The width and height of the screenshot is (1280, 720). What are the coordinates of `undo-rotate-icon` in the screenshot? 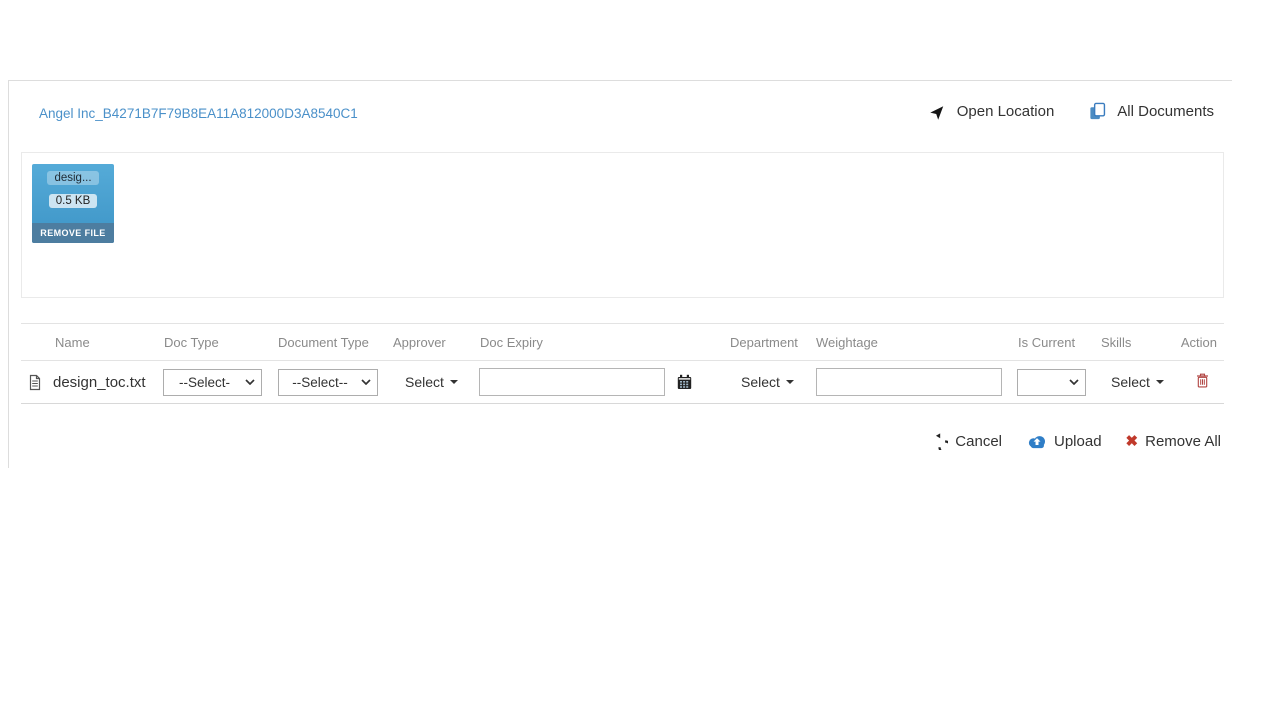 It's located at (940, 441).